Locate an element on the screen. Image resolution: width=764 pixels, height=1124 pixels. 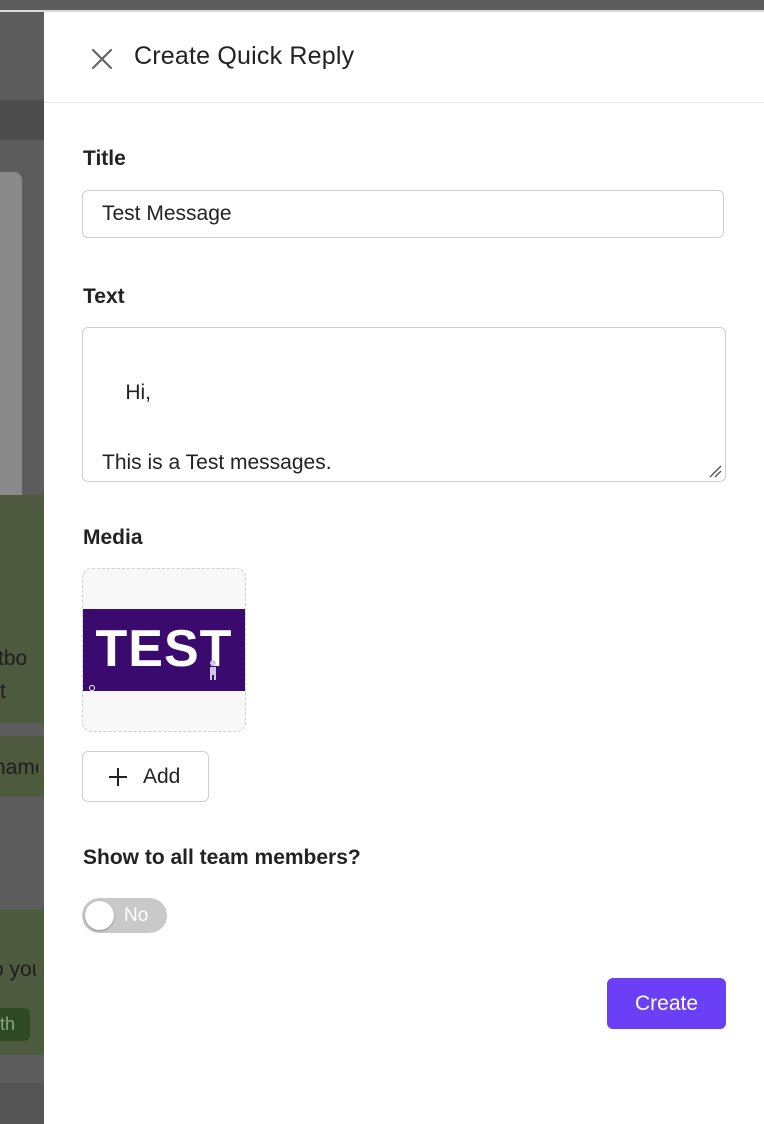
plus-icon is located at coordinates (118, 777).